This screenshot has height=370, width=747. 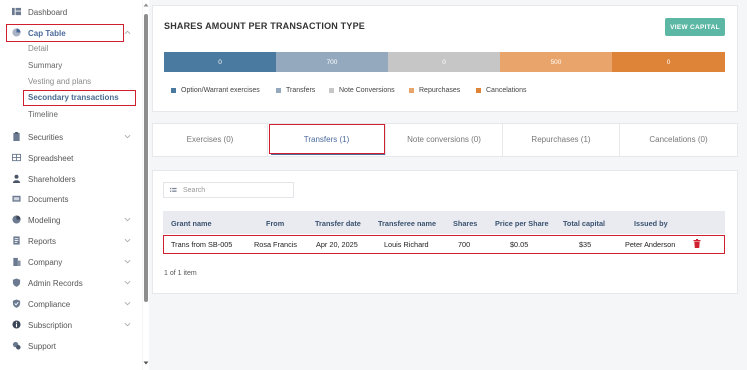 I want to click on tab-exercises: Exercises (0), so click(x=210, y=139).